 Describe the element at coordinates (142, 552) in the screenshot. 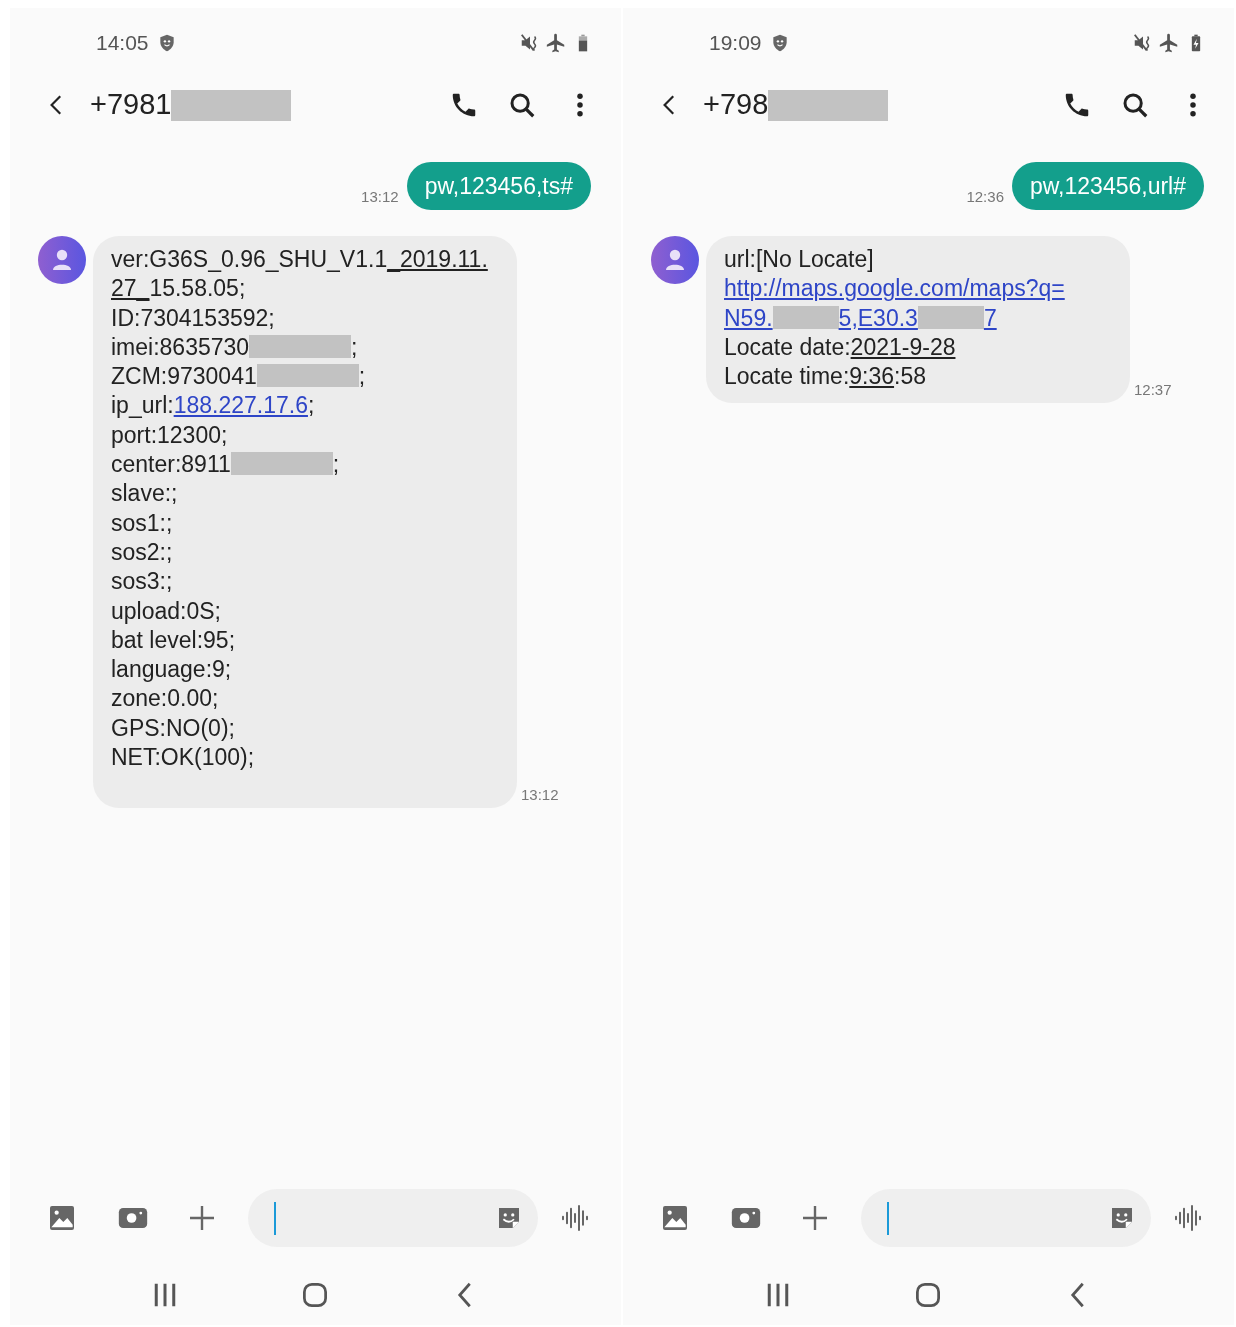

I see `message-line: sos2:;` at that location.